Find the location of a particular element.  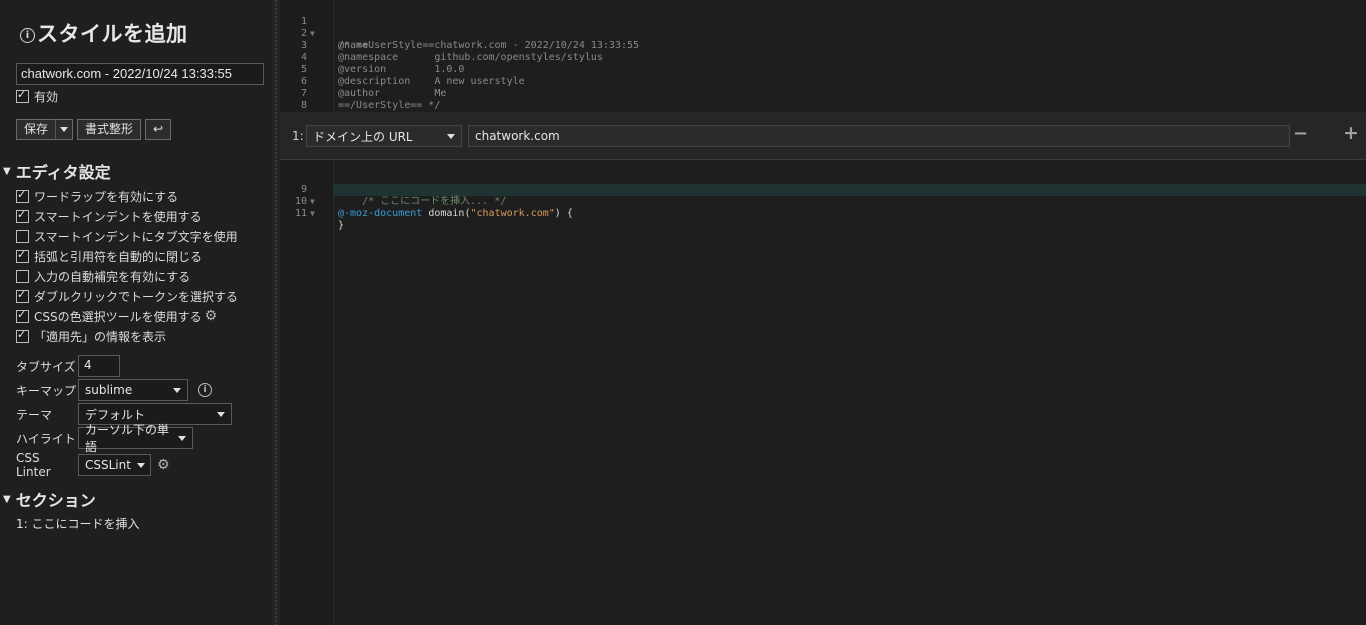

highlight-value: カーソル下の単語 is located at coordinates (127, 438).